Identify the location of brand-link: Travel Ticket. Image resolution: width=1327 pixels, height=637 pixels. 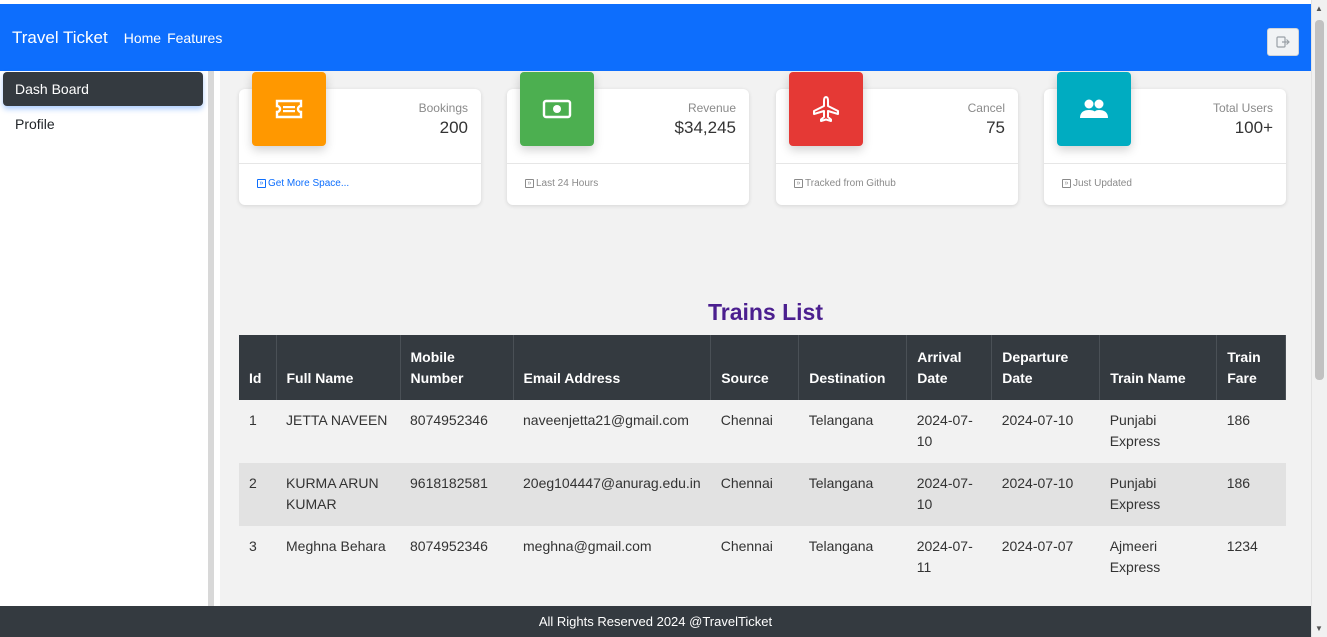
(60, 38).